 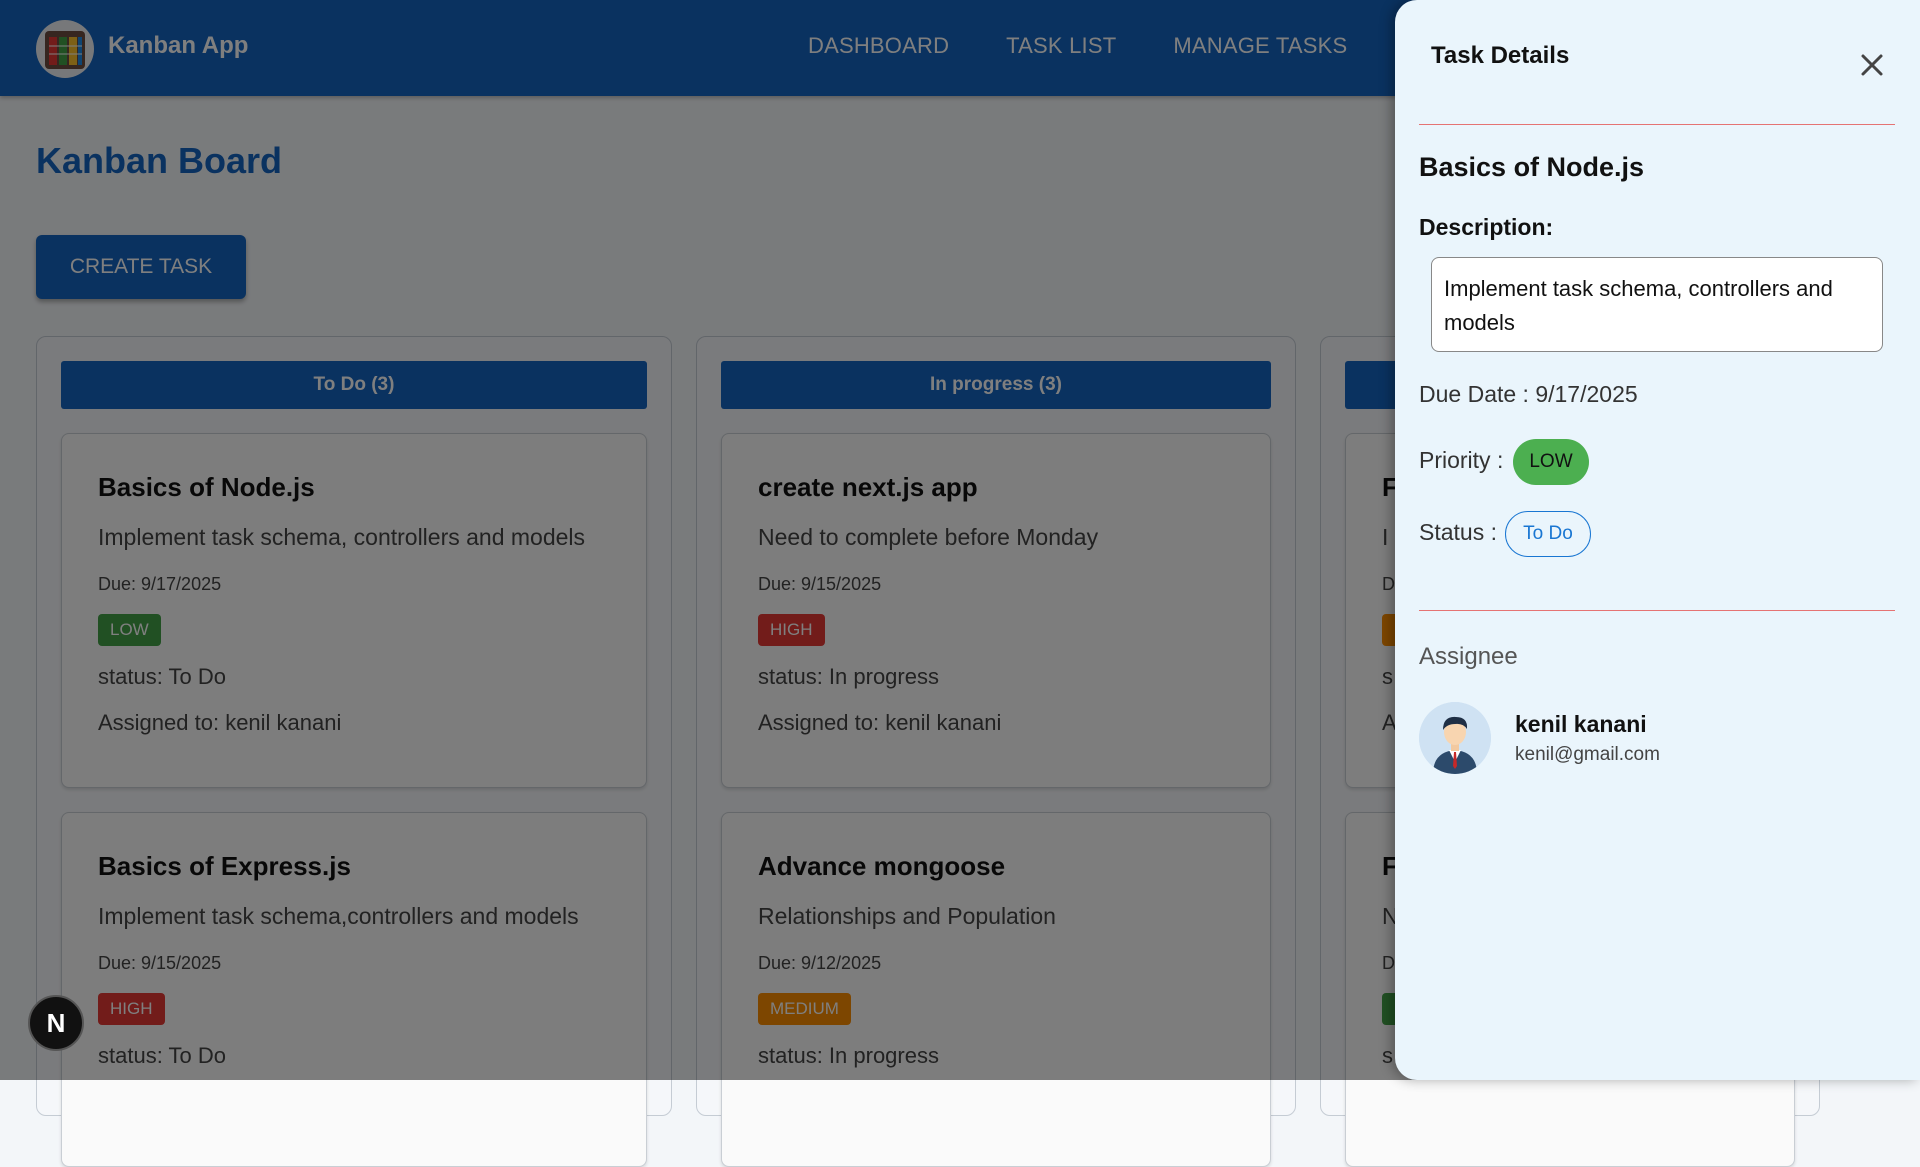 I want to click on status-label: Status :, so click(x=1458, y=532).